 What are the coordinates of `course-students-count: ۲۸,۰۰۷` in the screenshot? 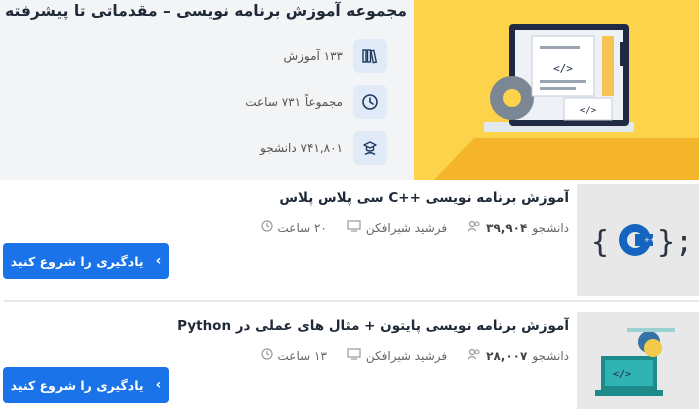 It's located at (507, 355).